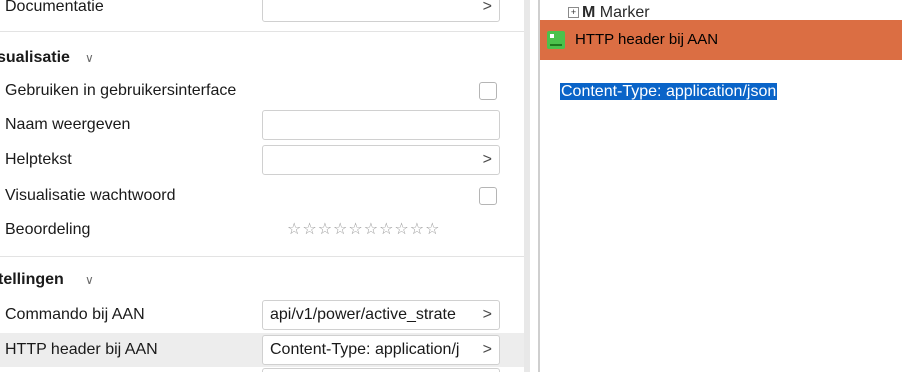  What do you see at coordinates (488, 91) in the screenshot?
I see `gebruiken-ui-checkbox` at bounding box center [488, 91].